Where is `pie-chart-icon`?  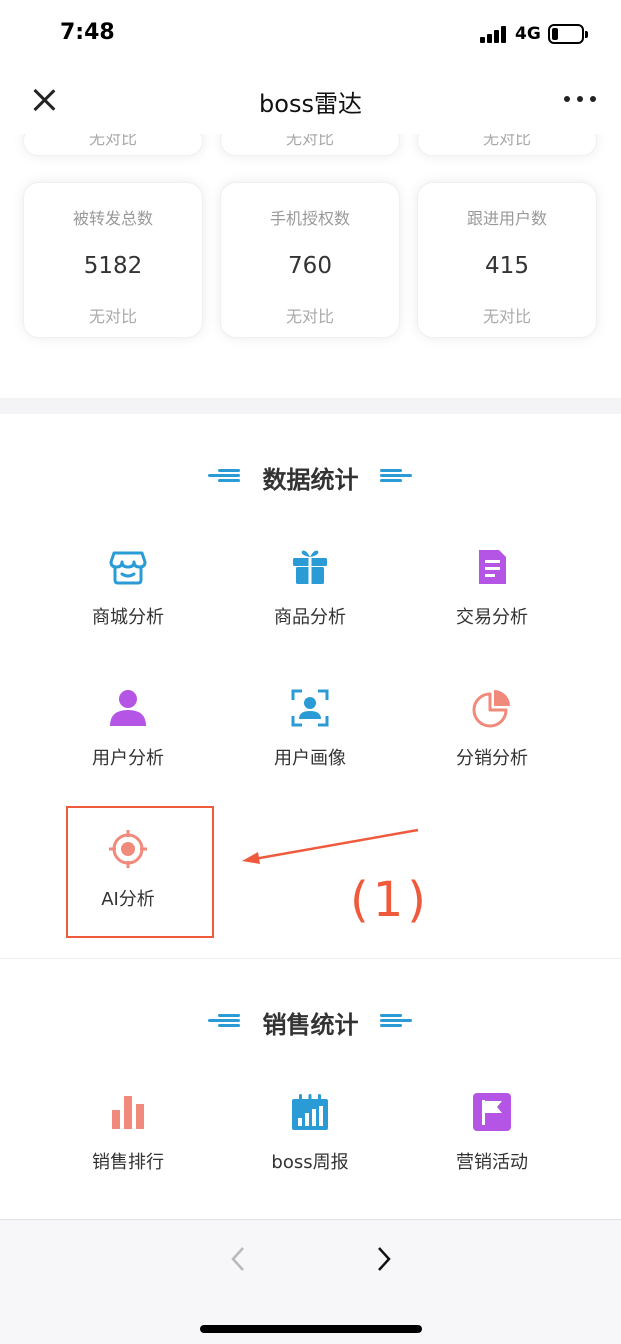 pie-chart-icon is located at coordinates (491, 709).